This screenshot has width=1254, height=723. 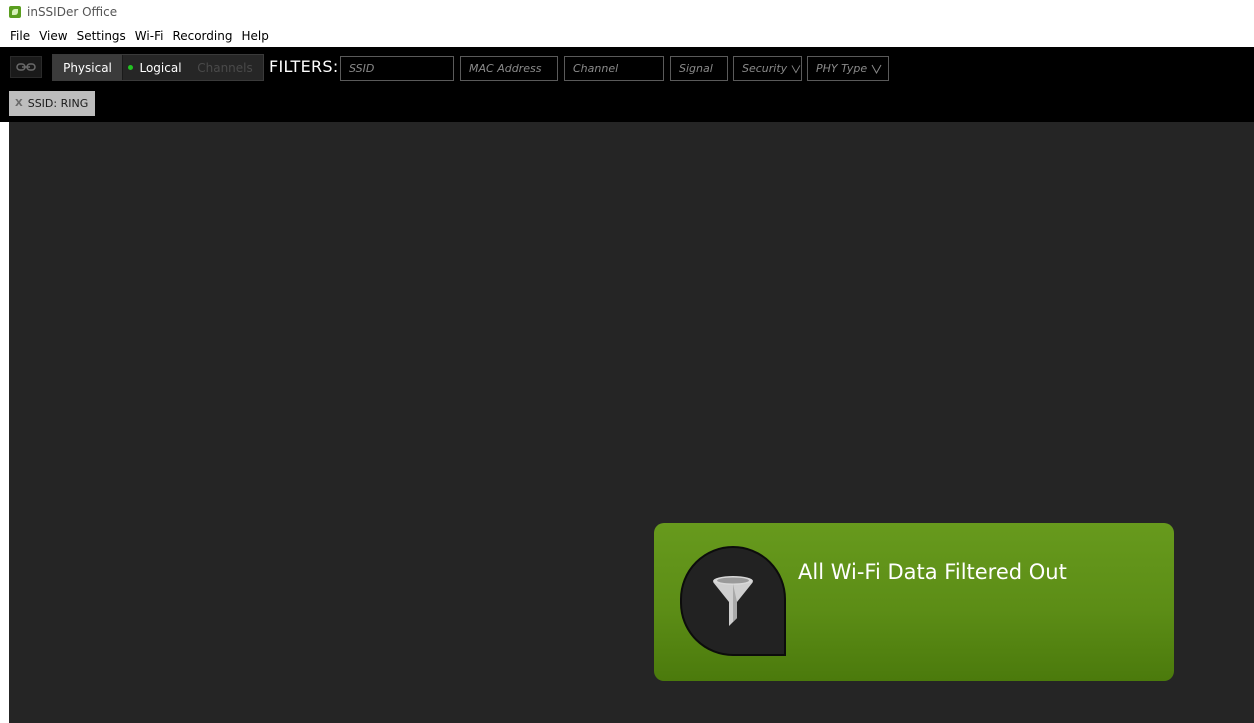 I want to click on logical-view-label: Logical, so click(x=160, y=67).